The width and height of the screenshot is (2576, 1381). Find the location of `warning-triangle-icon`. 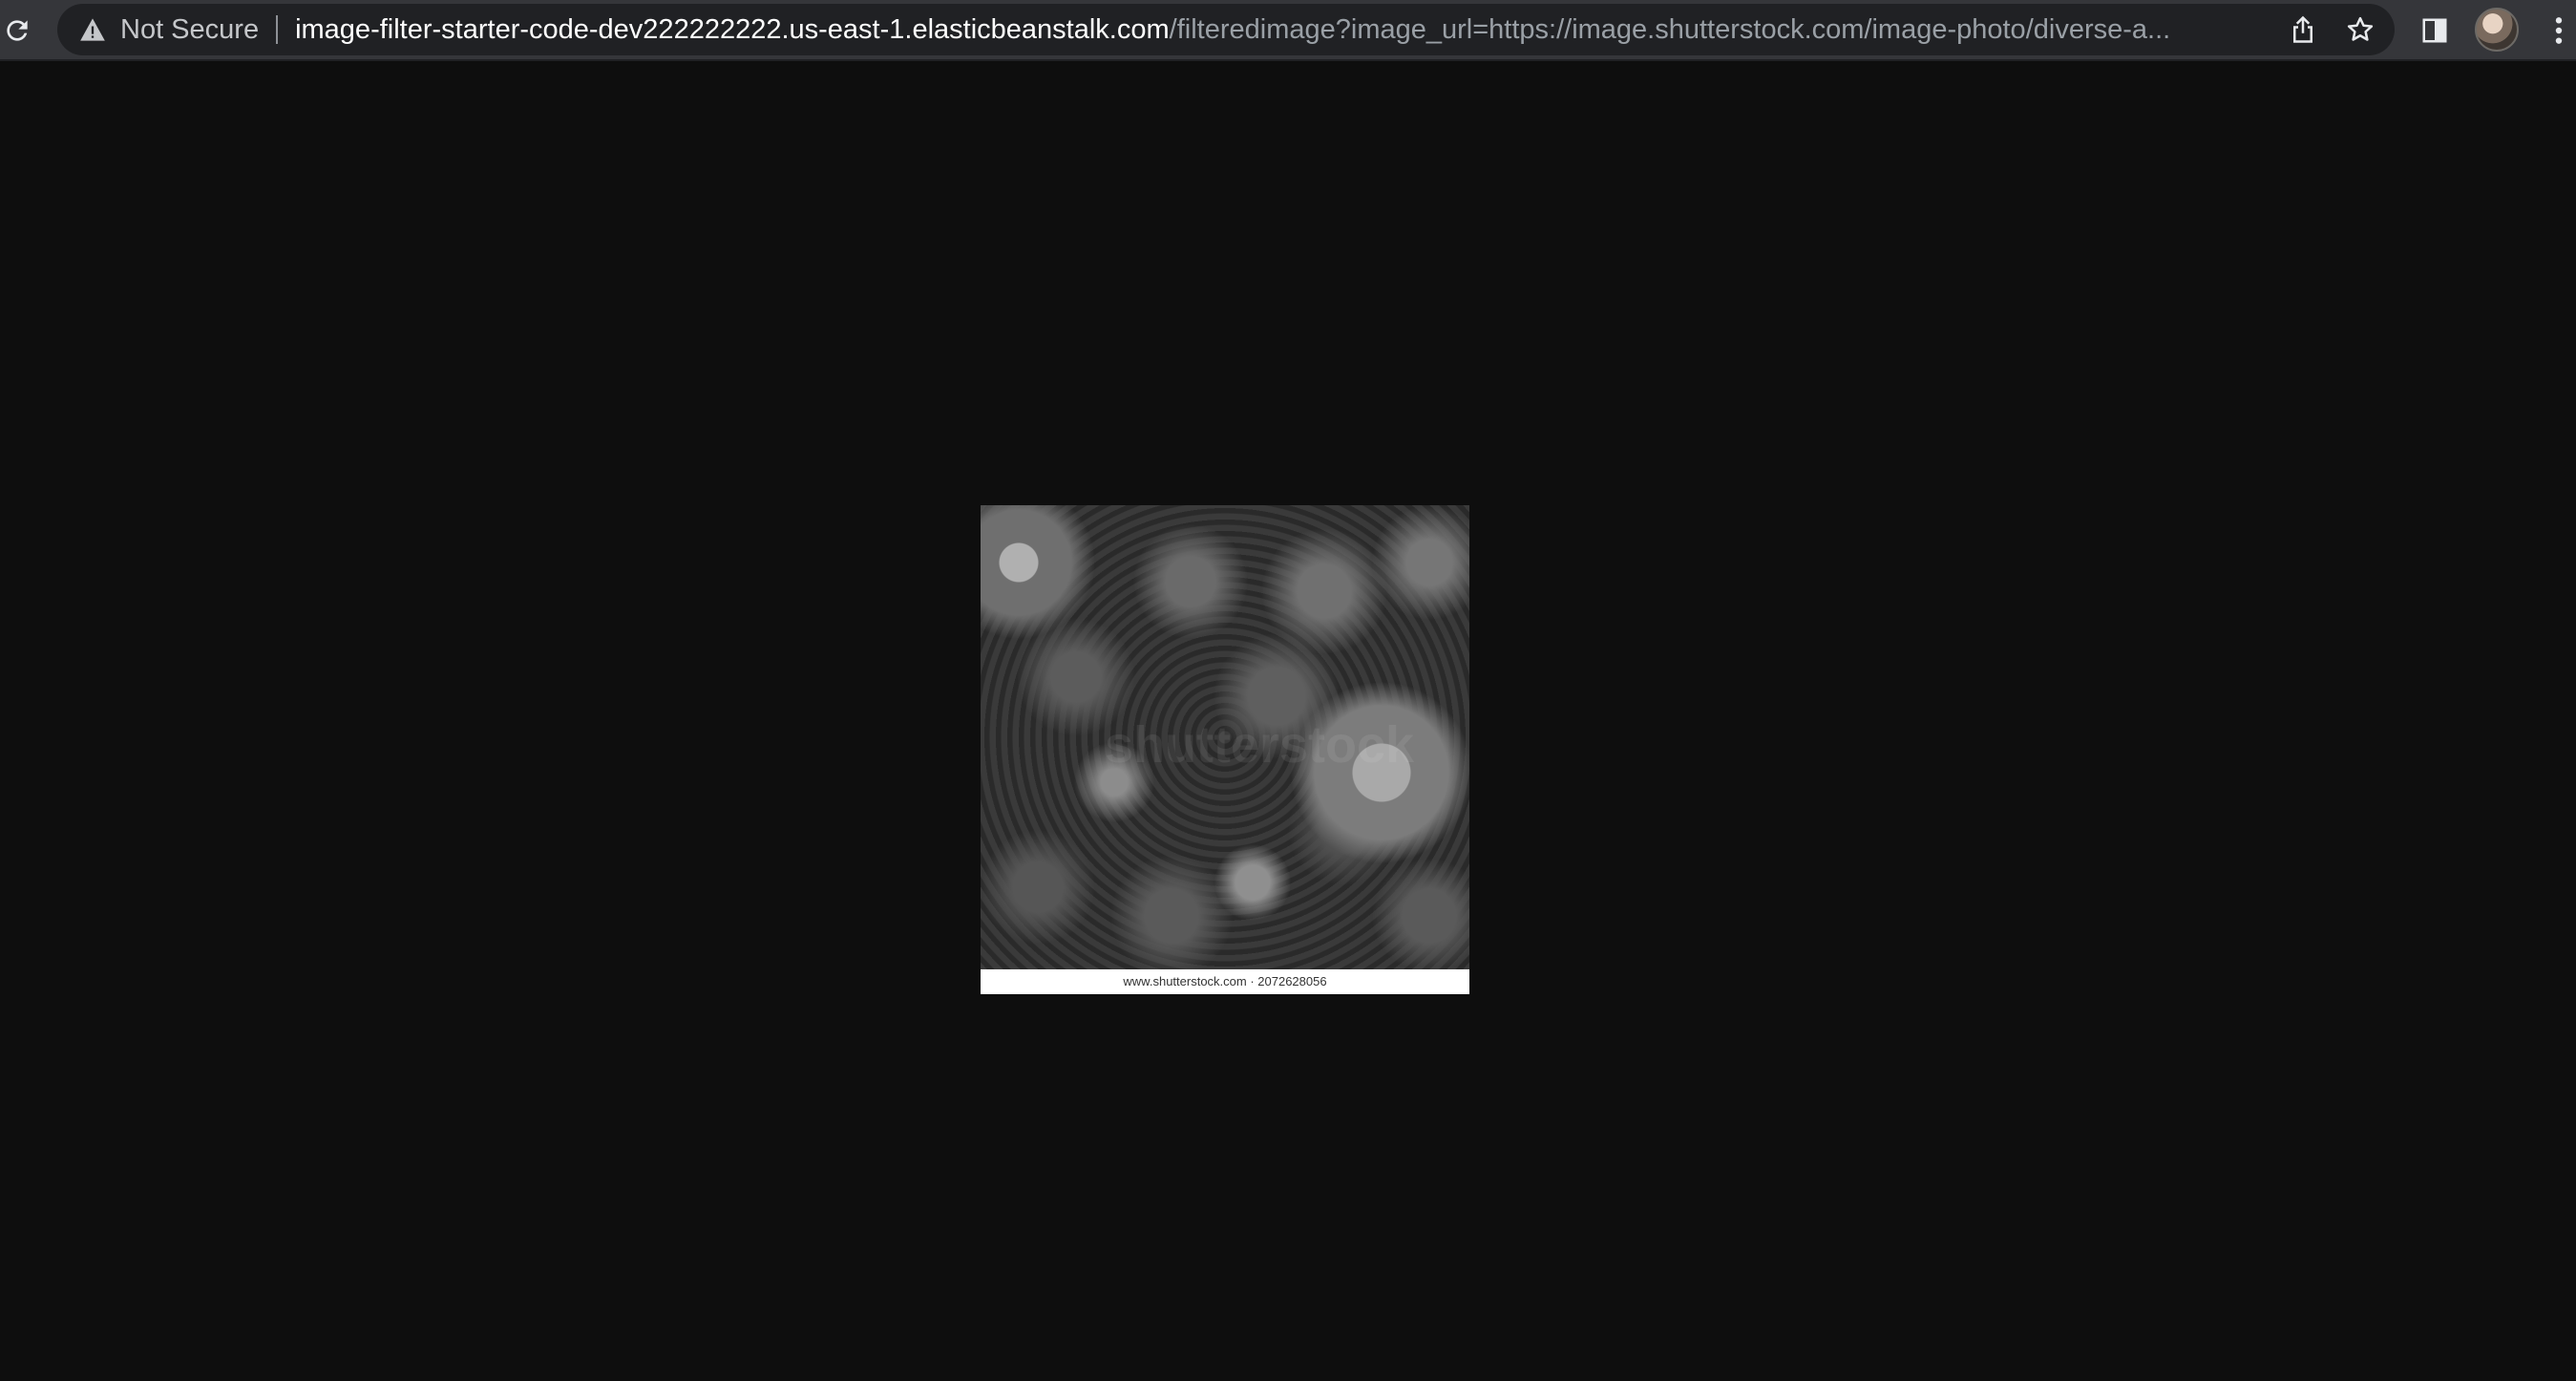

warning-triangle-icon is located at coordinates (92, 29).